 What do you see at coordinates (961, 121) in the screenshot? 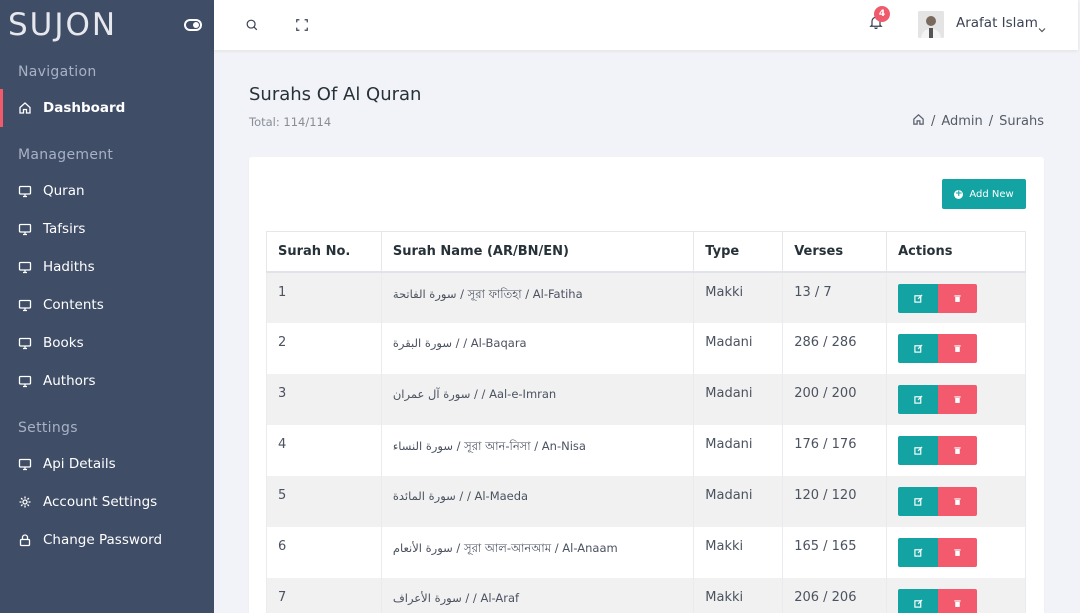
I see `breadcrumb-admin: Admin` at bounding box center [961, 121].